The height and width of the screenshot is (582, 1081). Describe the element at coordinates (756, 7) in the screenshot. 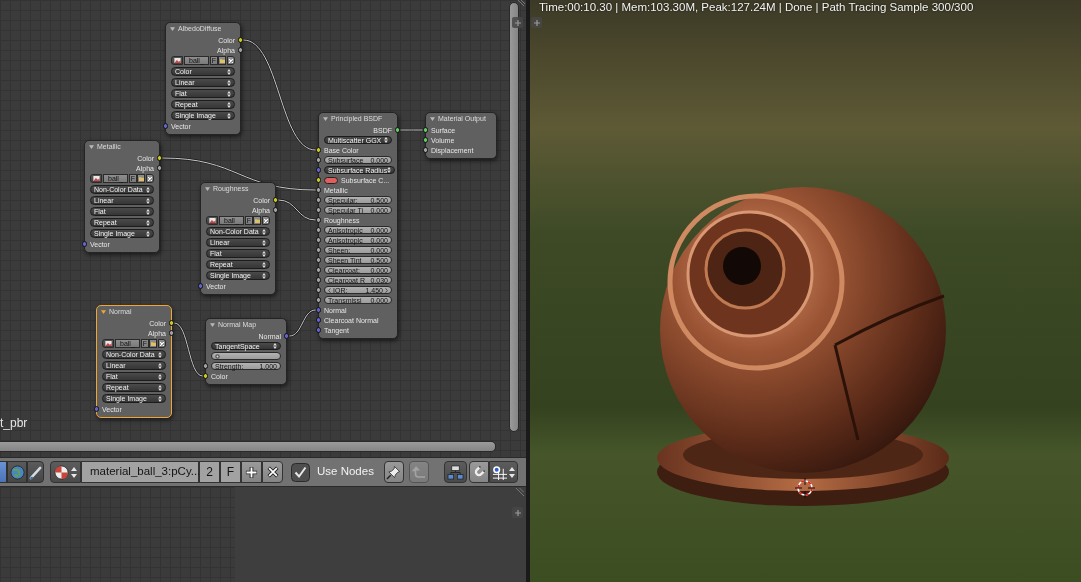

I see `render-status-text: Time:00:10.30 | Mem:103.30M, Peak:127.24M | Done | Path Tracing Sample 300/300` at that location.